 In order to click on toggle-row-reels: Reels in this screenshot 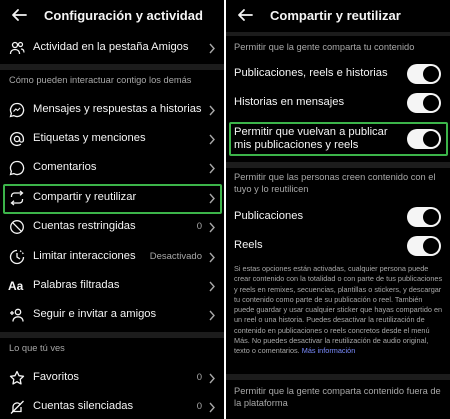, I will do `click(338, 246)`.